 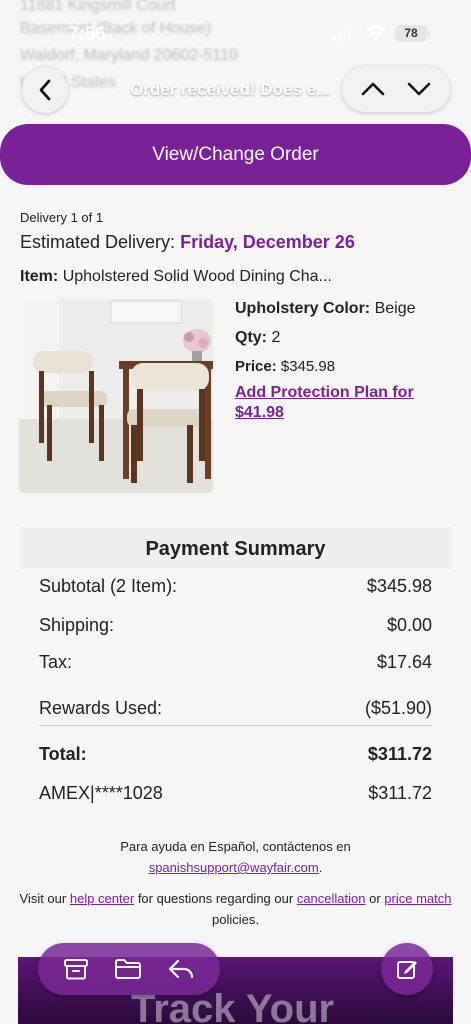 I want to click on product-image, so click(x=116, y=396).